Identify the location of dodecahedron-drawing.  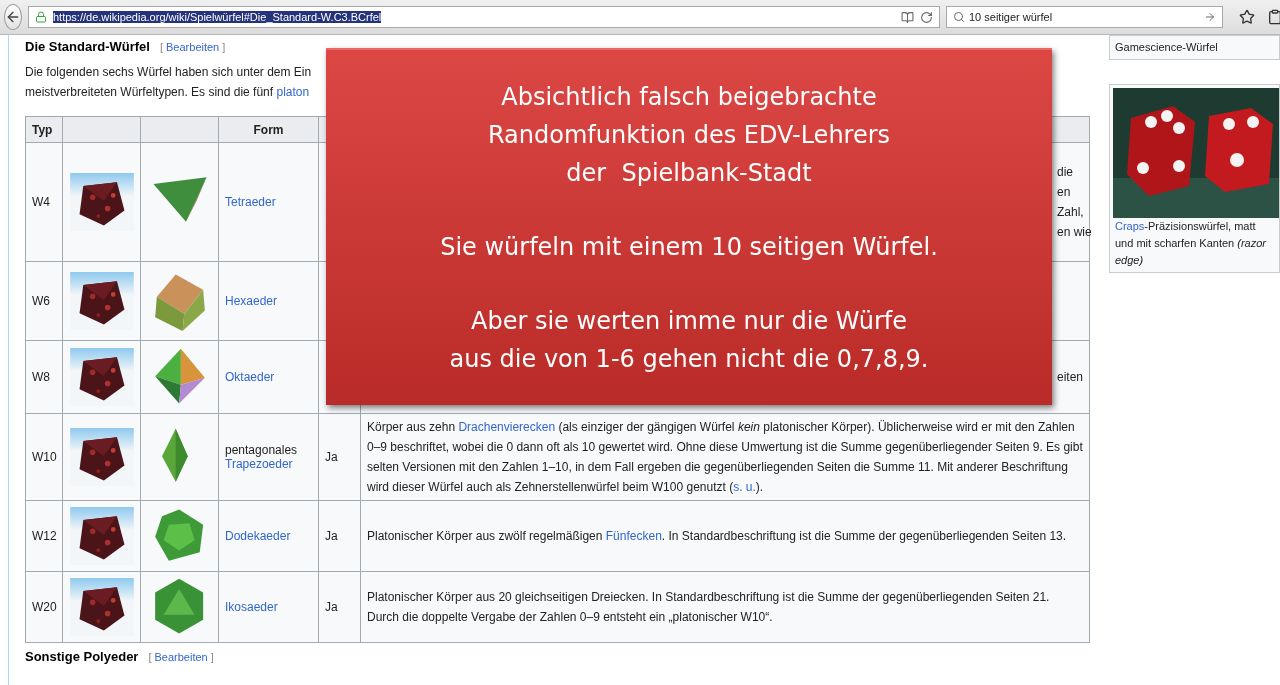
(178, 535).